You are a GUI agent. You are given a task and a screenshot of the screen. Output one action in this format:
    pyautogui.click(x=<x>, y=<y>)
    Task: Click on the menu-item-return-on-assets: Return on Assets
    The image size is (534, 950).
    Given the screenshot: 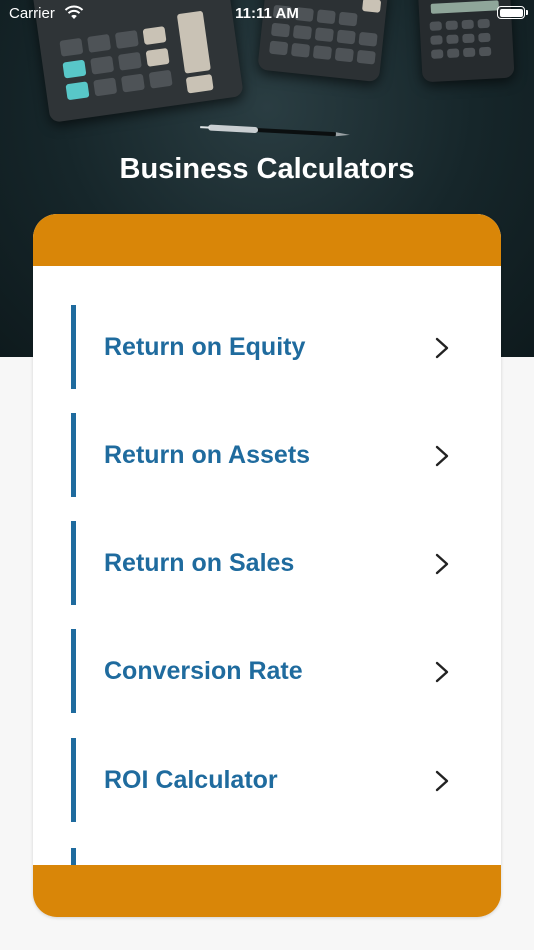 What is the action you would take?
    pyautogui.click(x=271, y=455)
    